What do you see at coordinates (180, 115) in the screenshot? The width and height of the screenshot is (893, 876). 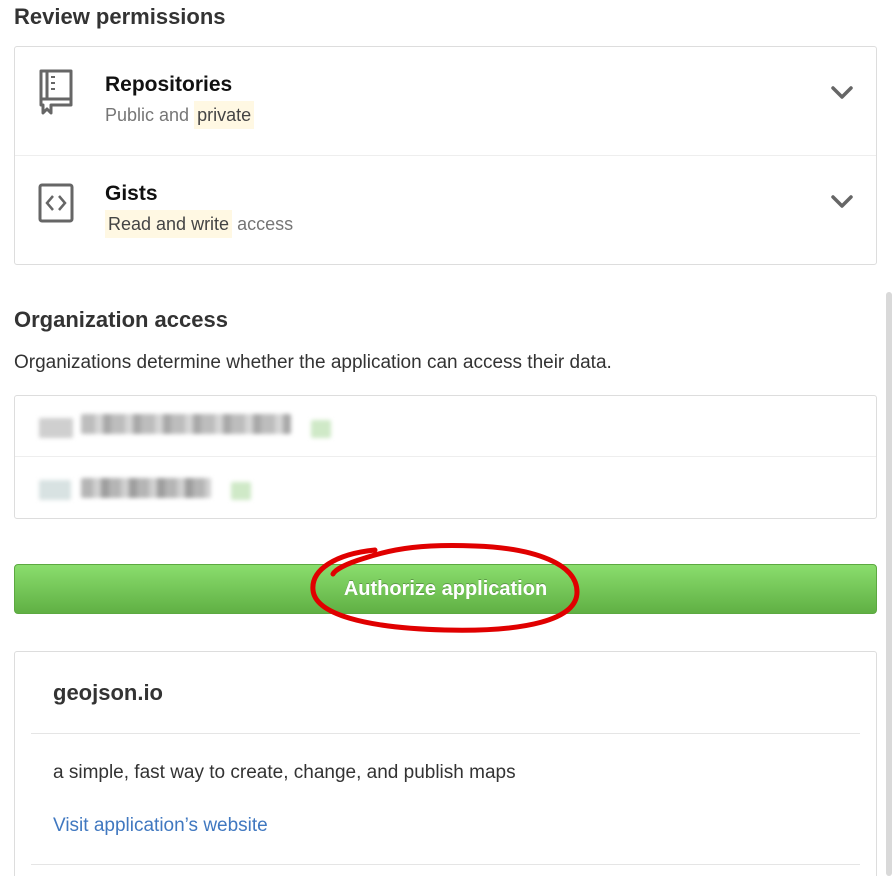 I see `permission-description: Public and private` at bounding box center [180, 115].